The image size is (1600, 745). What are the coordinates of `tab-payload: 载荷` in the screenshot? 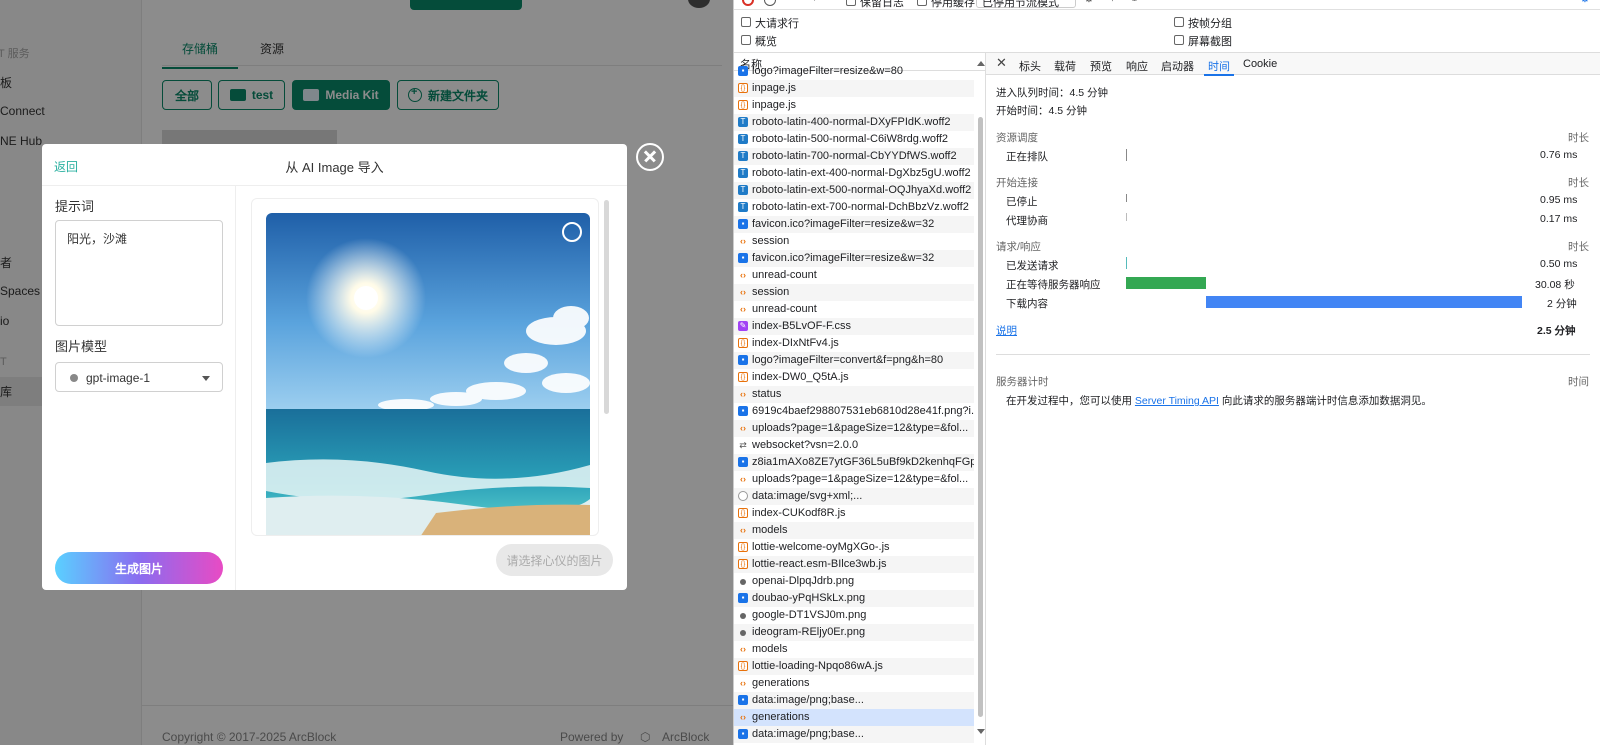 It's located at (1065, 66).